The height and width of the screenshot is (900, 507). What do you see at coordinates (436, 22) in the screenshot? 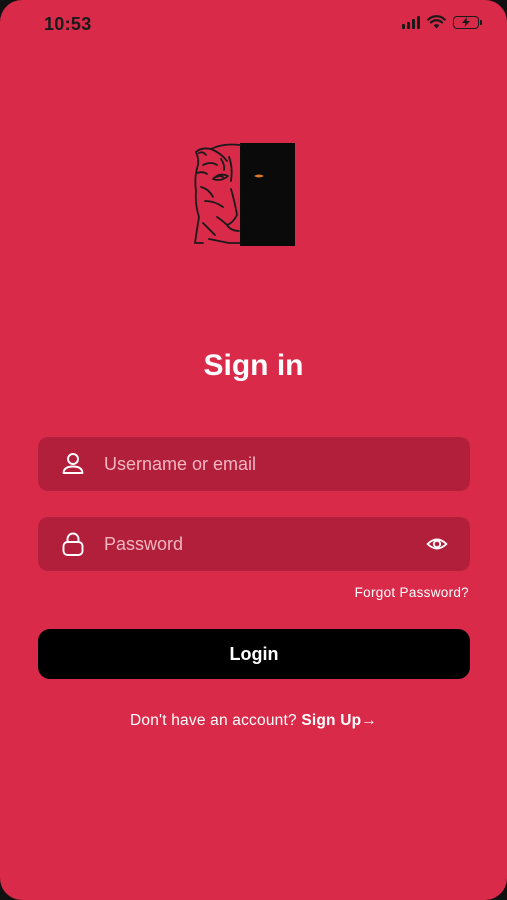
I see `wifi-icon` at bounding box center [436, 22].